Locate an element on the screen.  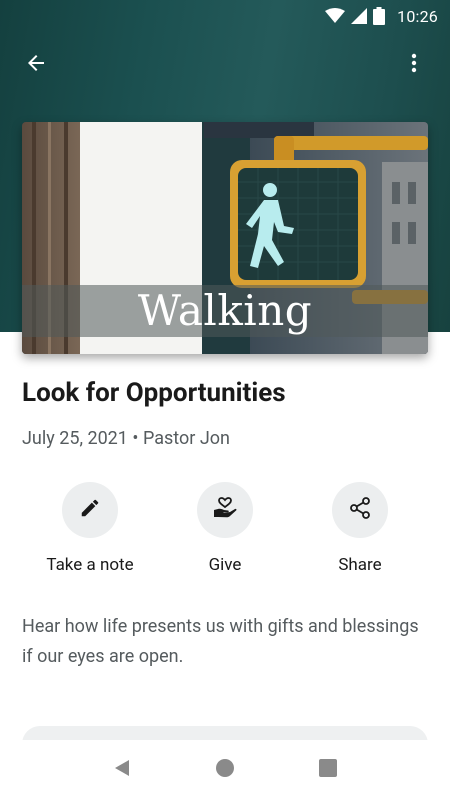
share-label: Share is located at coordinates (360, 565).